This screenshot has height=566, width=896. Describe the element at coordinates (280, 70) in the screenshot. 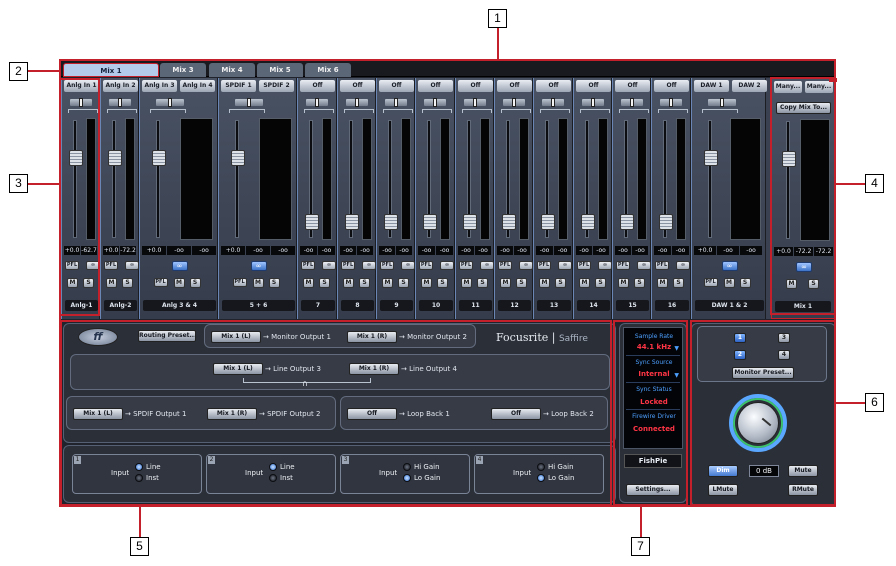

I see `tab-mix-3: Mix 5` at that location.